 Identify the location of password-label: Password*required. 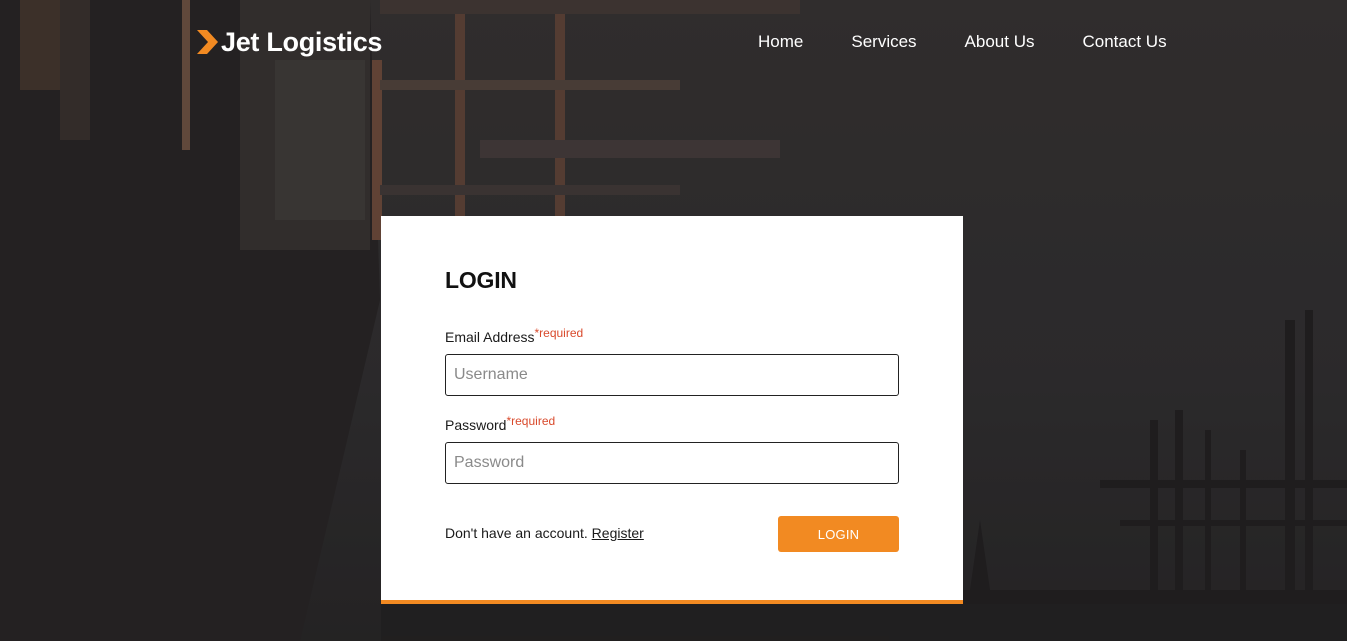
(500, 423).